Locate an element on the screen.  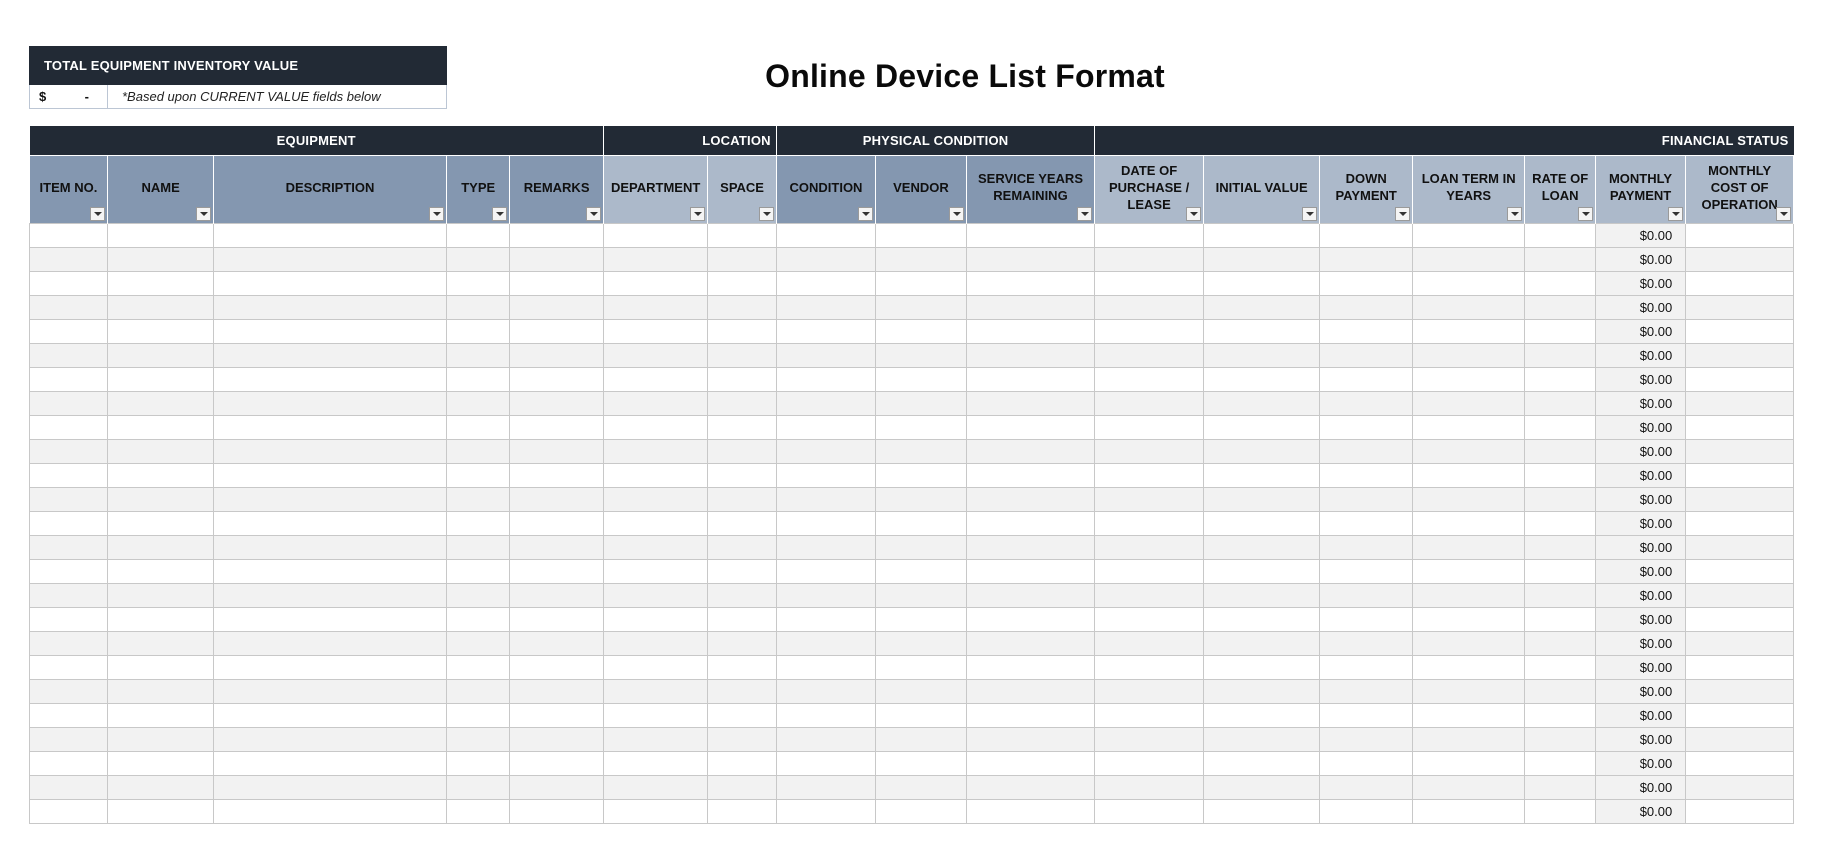
cell-down-payment is located at coordinates (1366, 307).